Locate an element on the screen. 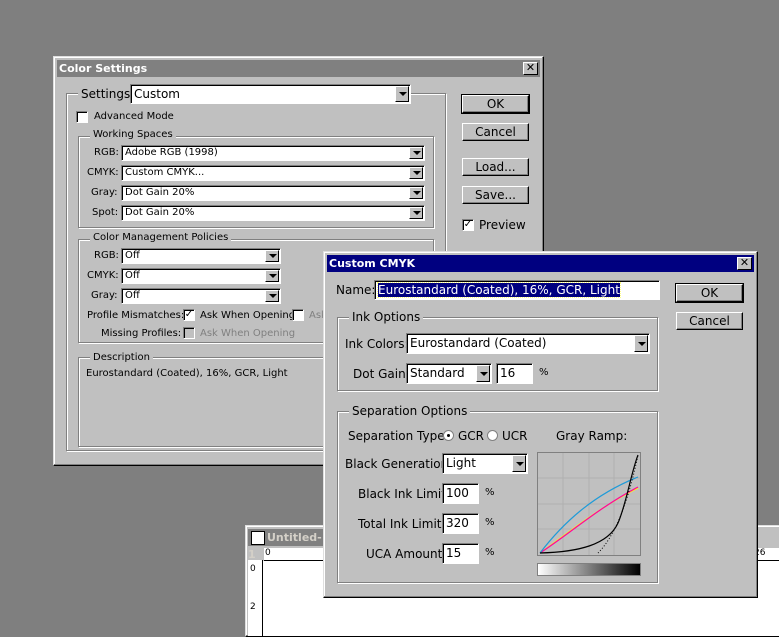 The width and height of the screenshot is (779, 637). ink-colors-select: Eurostandard (Coated) is located at coordinates (528, 343).